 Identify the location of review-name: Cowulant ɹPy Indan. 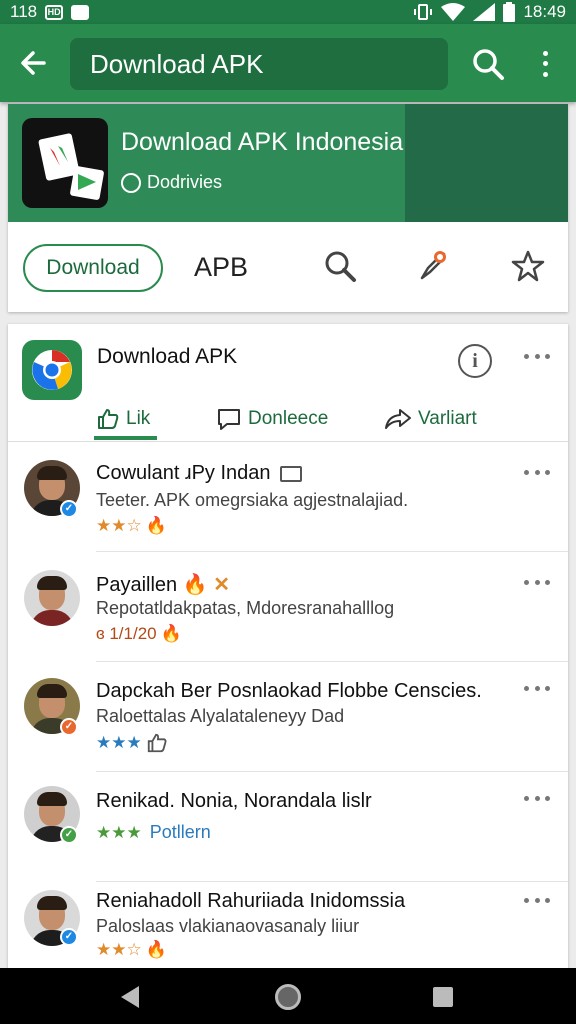
(199, 473).